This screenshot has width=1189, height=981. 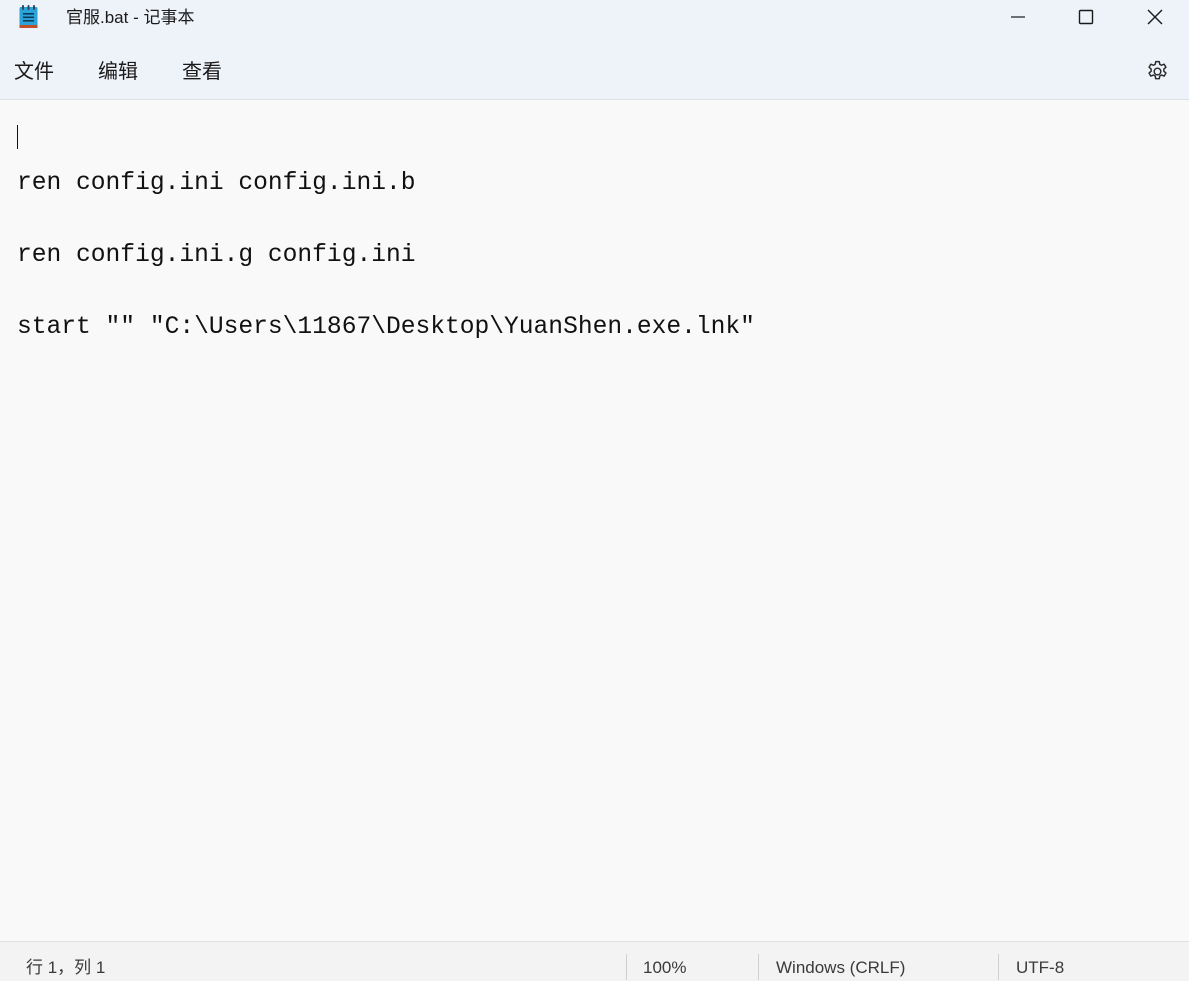 I want to click on editor-line: ren config.ini config.ini.b, so click(x=216, y=183).